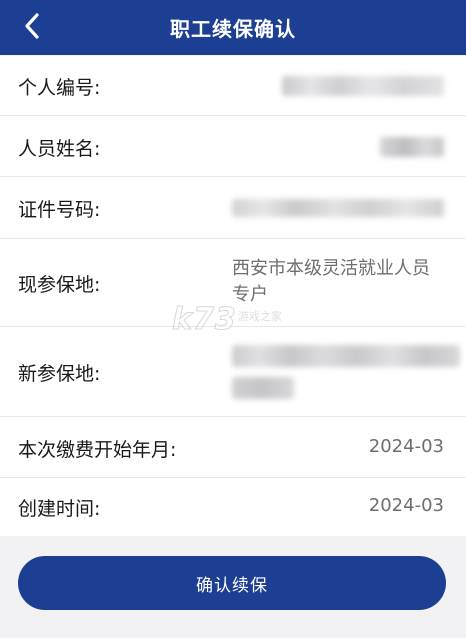 The height and width of the screenshot is (638, 466). I want to click on personal-id-redacted, so click(363, 86).